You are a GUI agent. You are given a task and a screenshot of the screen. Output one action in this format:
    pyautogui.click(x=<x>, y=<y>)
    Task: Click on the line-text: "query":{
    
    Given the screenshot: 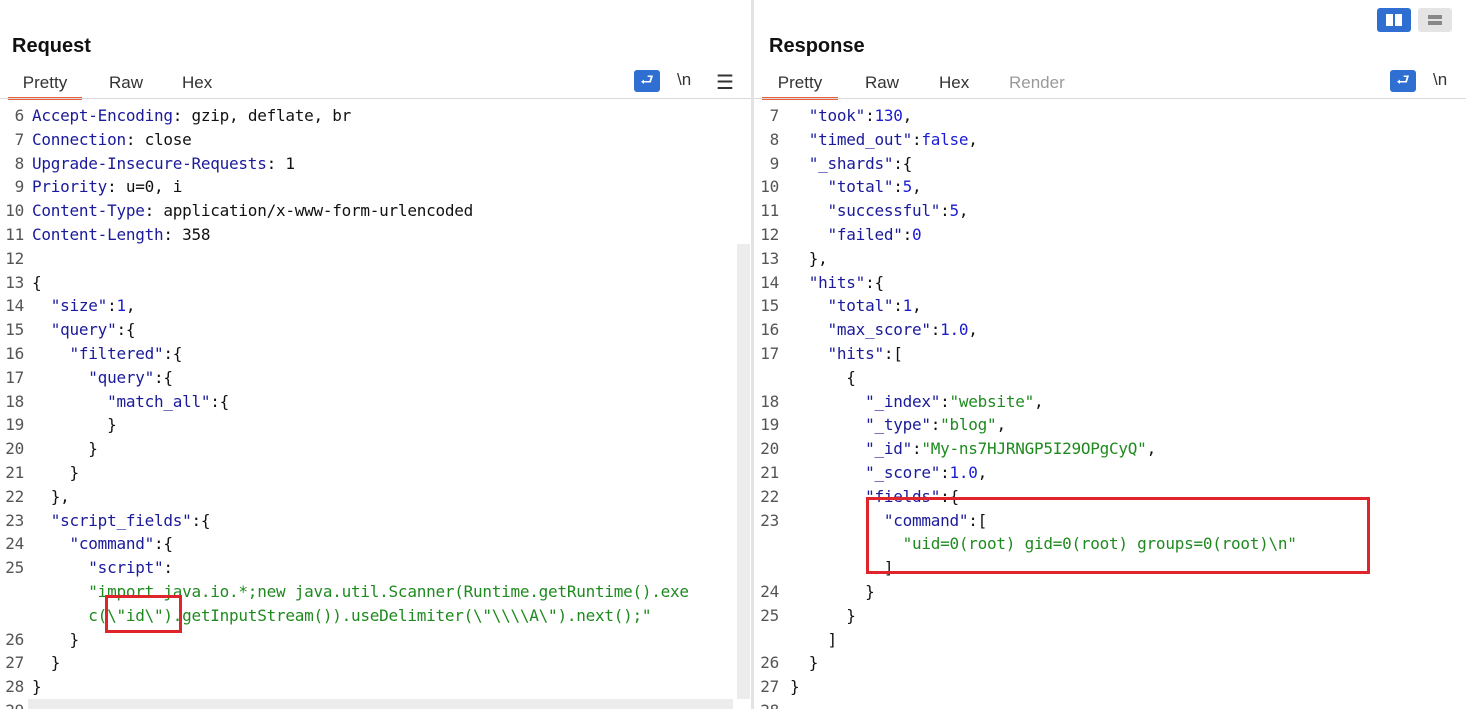 What is the action you would take?
    pyautogui.click(x=102, y=378)
    